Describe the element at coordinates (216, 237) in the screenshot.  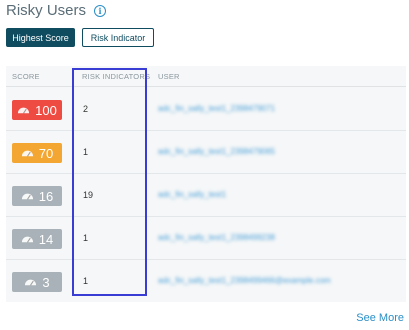
I see `user-link: adc_fin_sally_test1_2398499238` at that location.